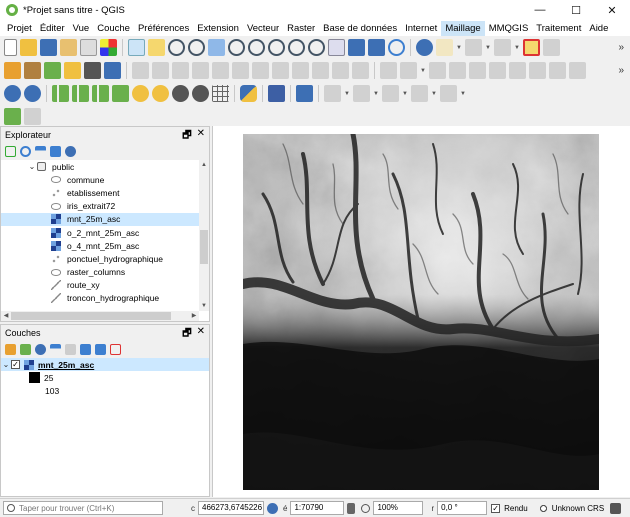  Describe the element at coordinates (496, 508) in the screenshot. I see `render-checkbox: ✓` at that location.